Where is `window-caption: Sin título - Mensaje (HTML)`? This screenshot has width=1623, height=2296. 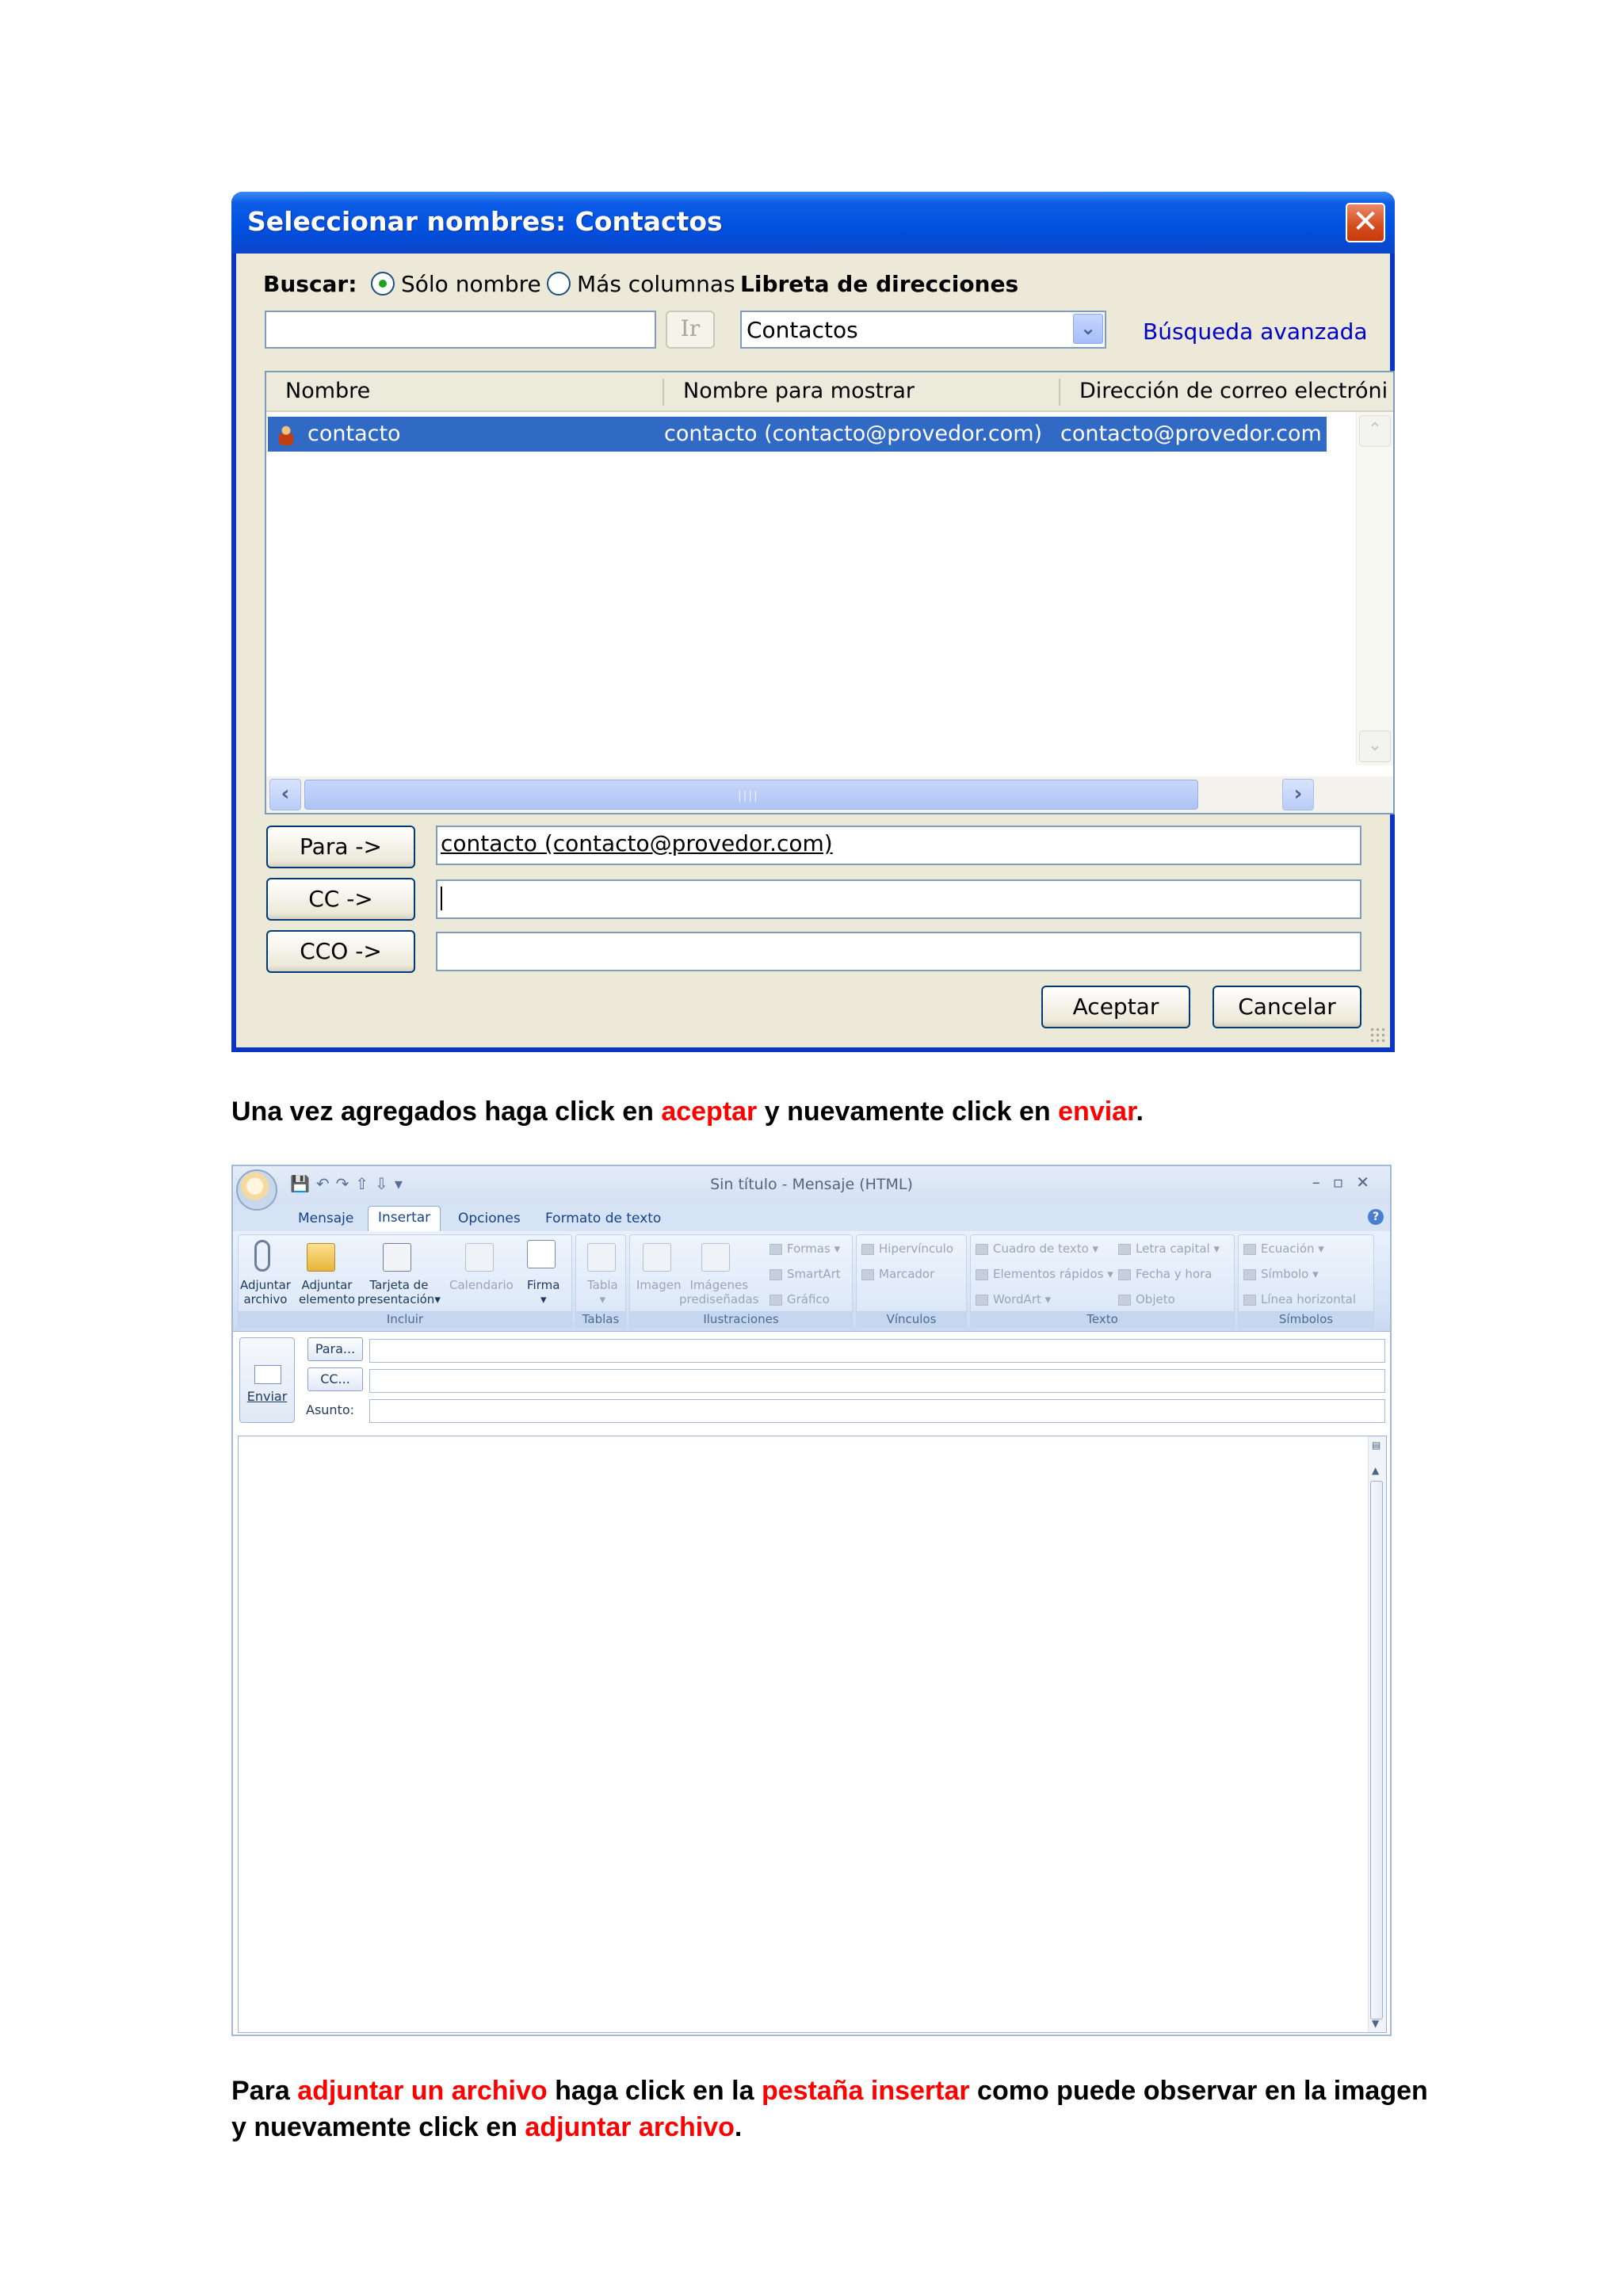
window-caption: Sin título - Mensaje (HTML) is located at coordinates (811, 1184).